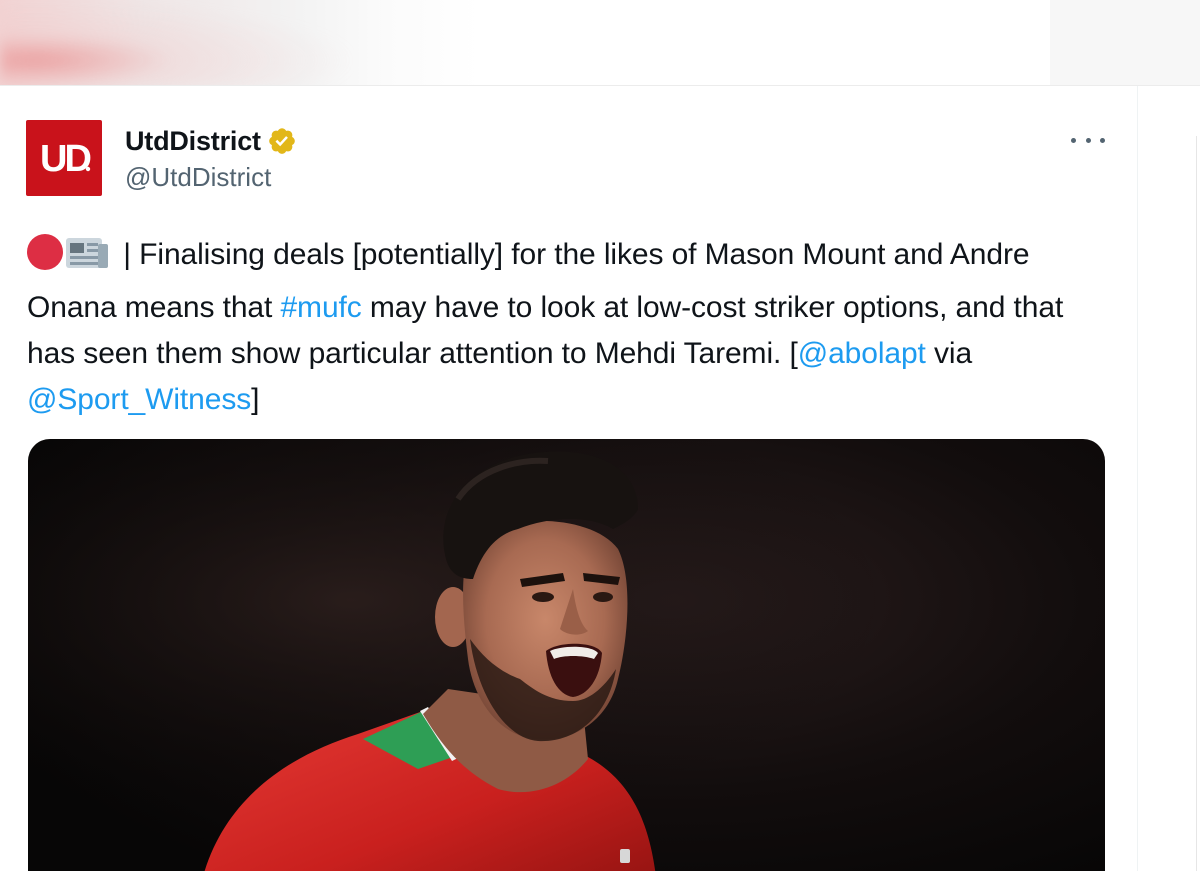  Describe the element at coordinates (600, 43) in the screenshot. I see `previous-content-strip` at that location.